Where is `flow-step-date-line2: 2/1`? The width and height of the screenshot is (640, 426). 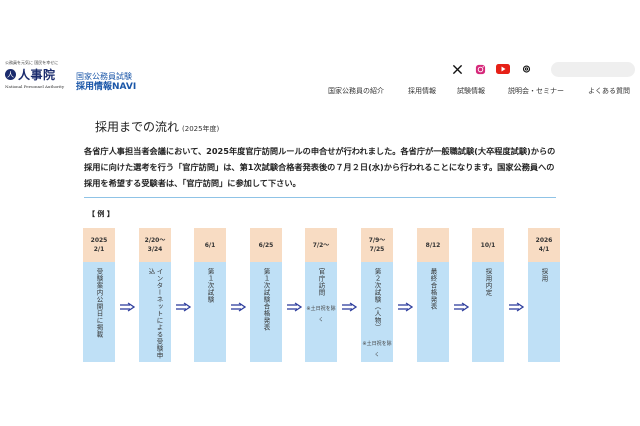 flow-step-date-line2: 2/1 is located at coordinates (99, 249).